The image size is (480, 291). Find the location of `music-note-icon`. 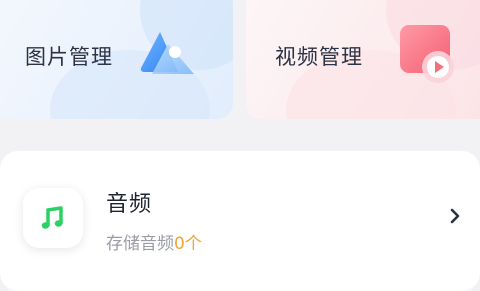

music-note-icon is located at coordinates (53, 218).